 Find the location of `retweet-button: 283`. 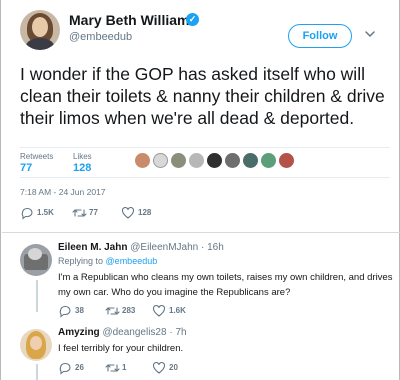

retweet-button: 283 is located at coordinates (125, 311).